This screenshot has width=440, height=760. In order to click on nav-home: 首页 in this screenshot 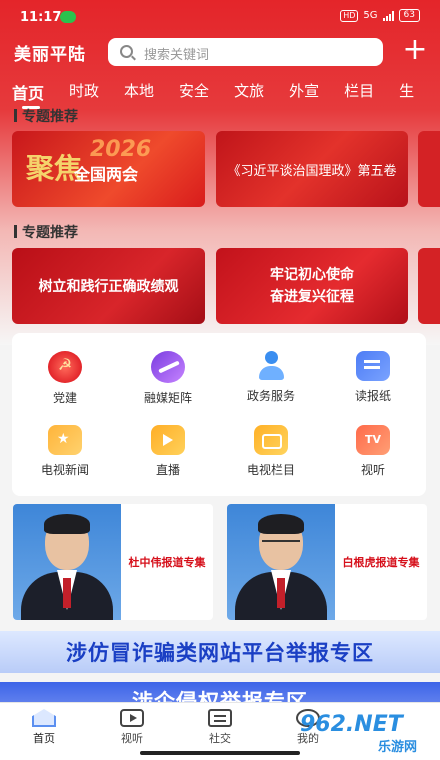, I will do `click(44, 727)`.